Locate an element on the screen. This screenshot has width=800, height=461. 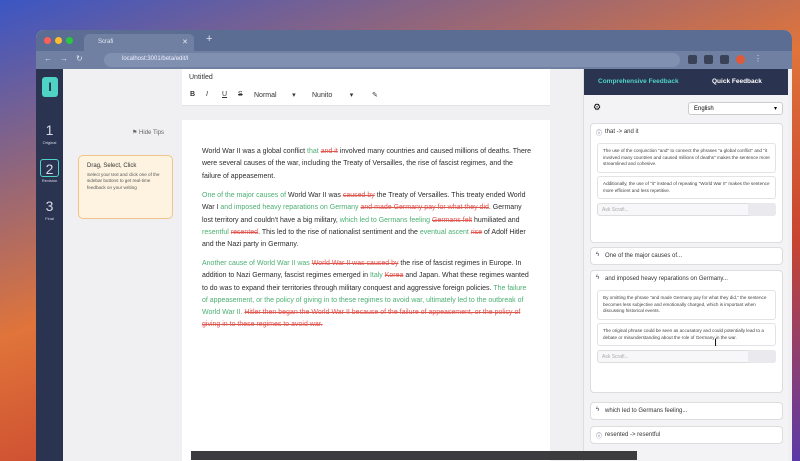
close-tab-icon: ✕ is located at coordinates (185, 42).